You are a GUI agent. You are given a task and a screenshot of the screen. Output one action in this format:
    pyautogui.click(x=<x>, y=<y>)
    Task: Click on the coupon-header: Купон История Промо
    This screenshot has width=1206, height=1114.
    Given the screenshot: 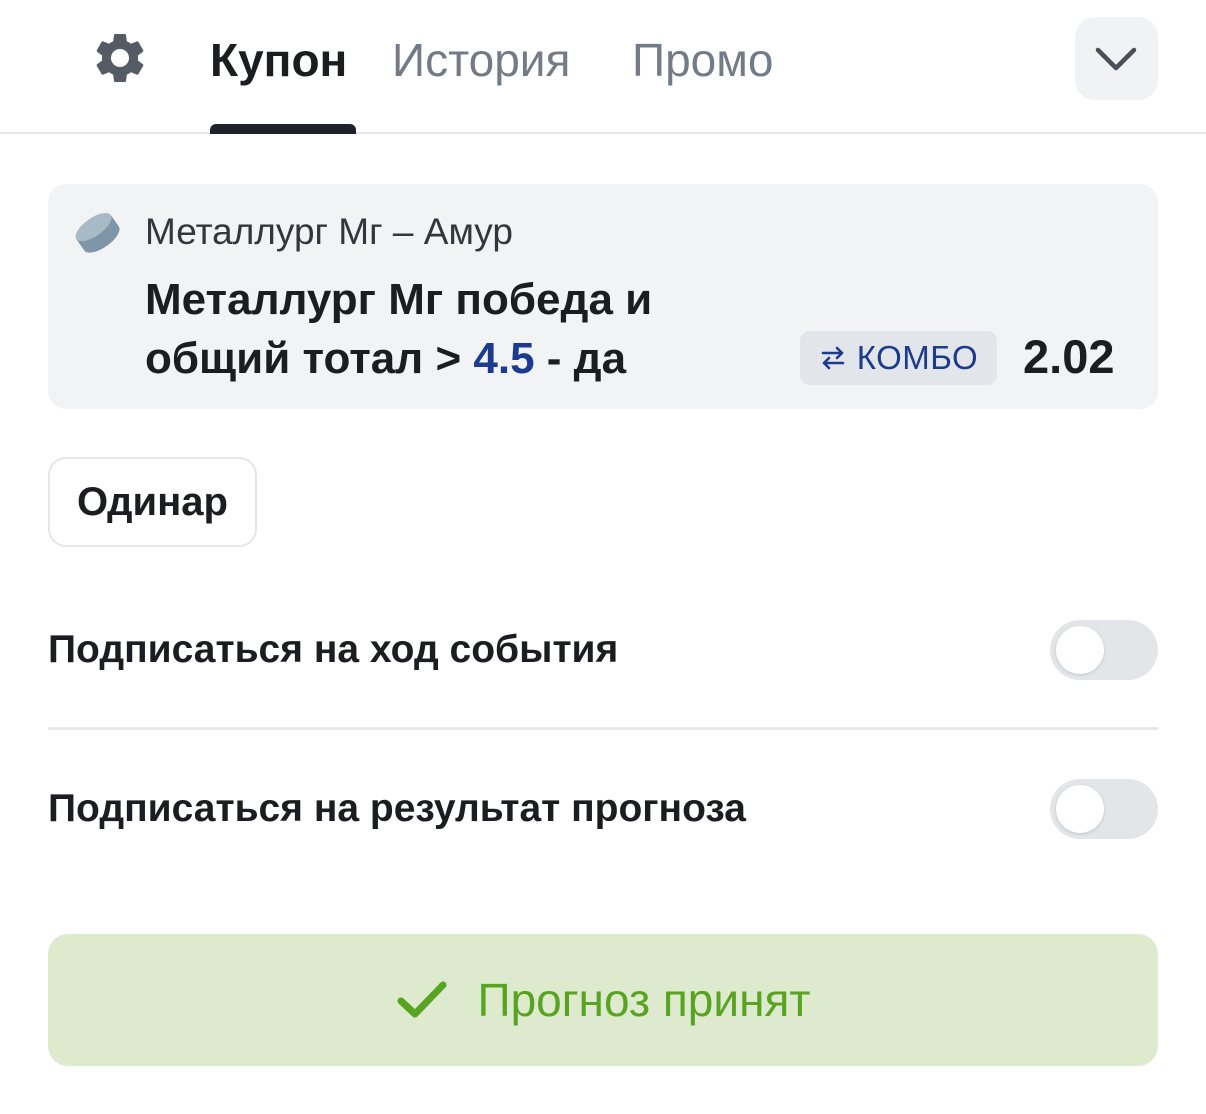 What is the action you would take?
    pyautogui.click(x=603, y=67)
    